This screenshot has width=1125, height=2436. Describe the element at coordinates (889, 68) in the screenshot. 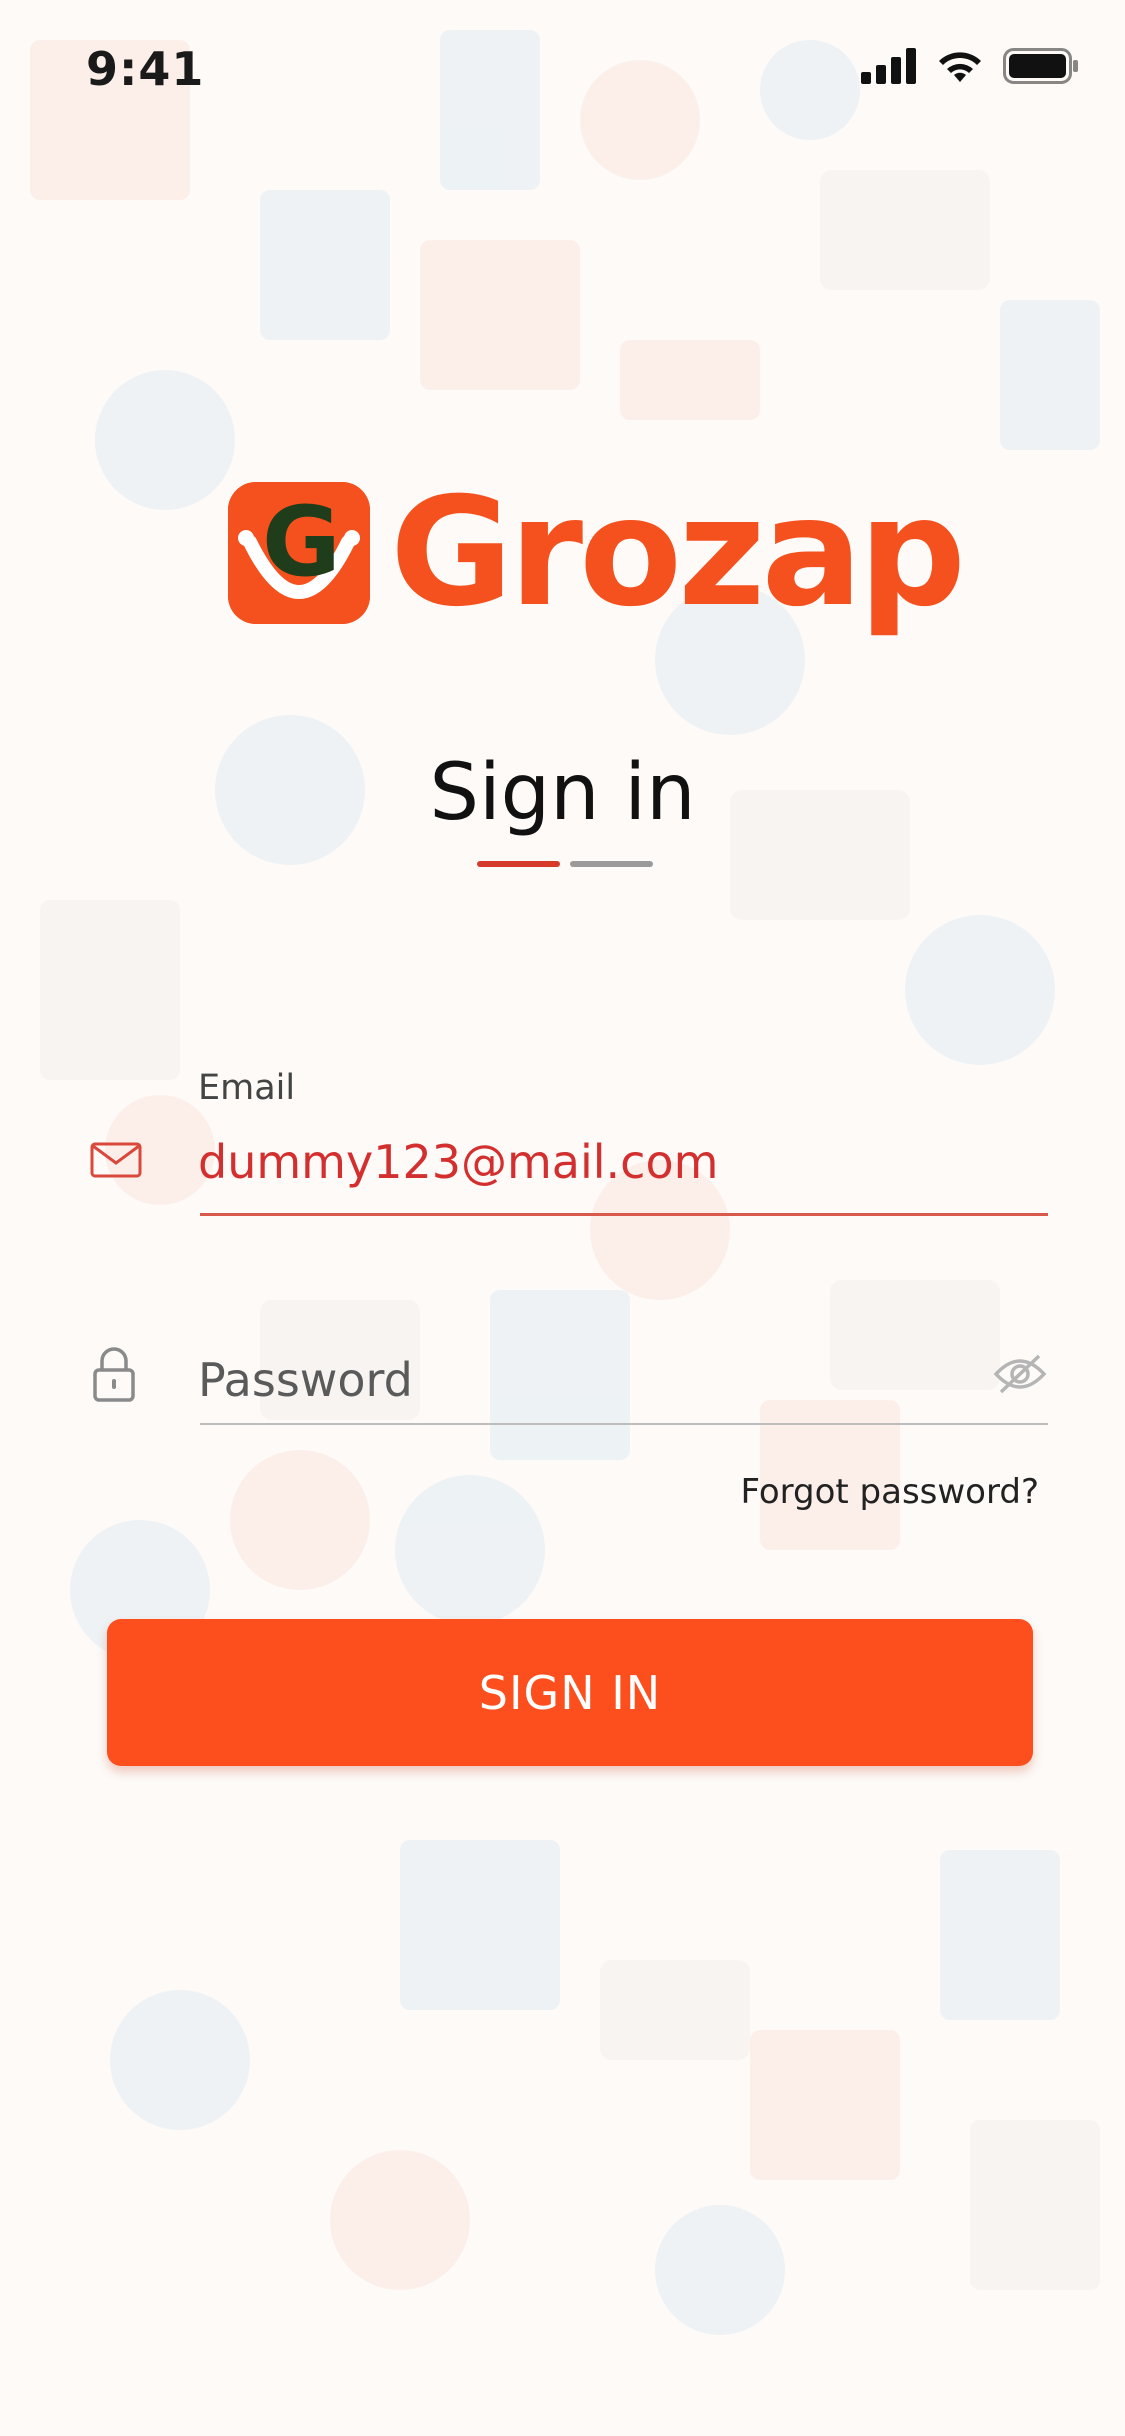

I see `cellular-signal-icon` at that location.